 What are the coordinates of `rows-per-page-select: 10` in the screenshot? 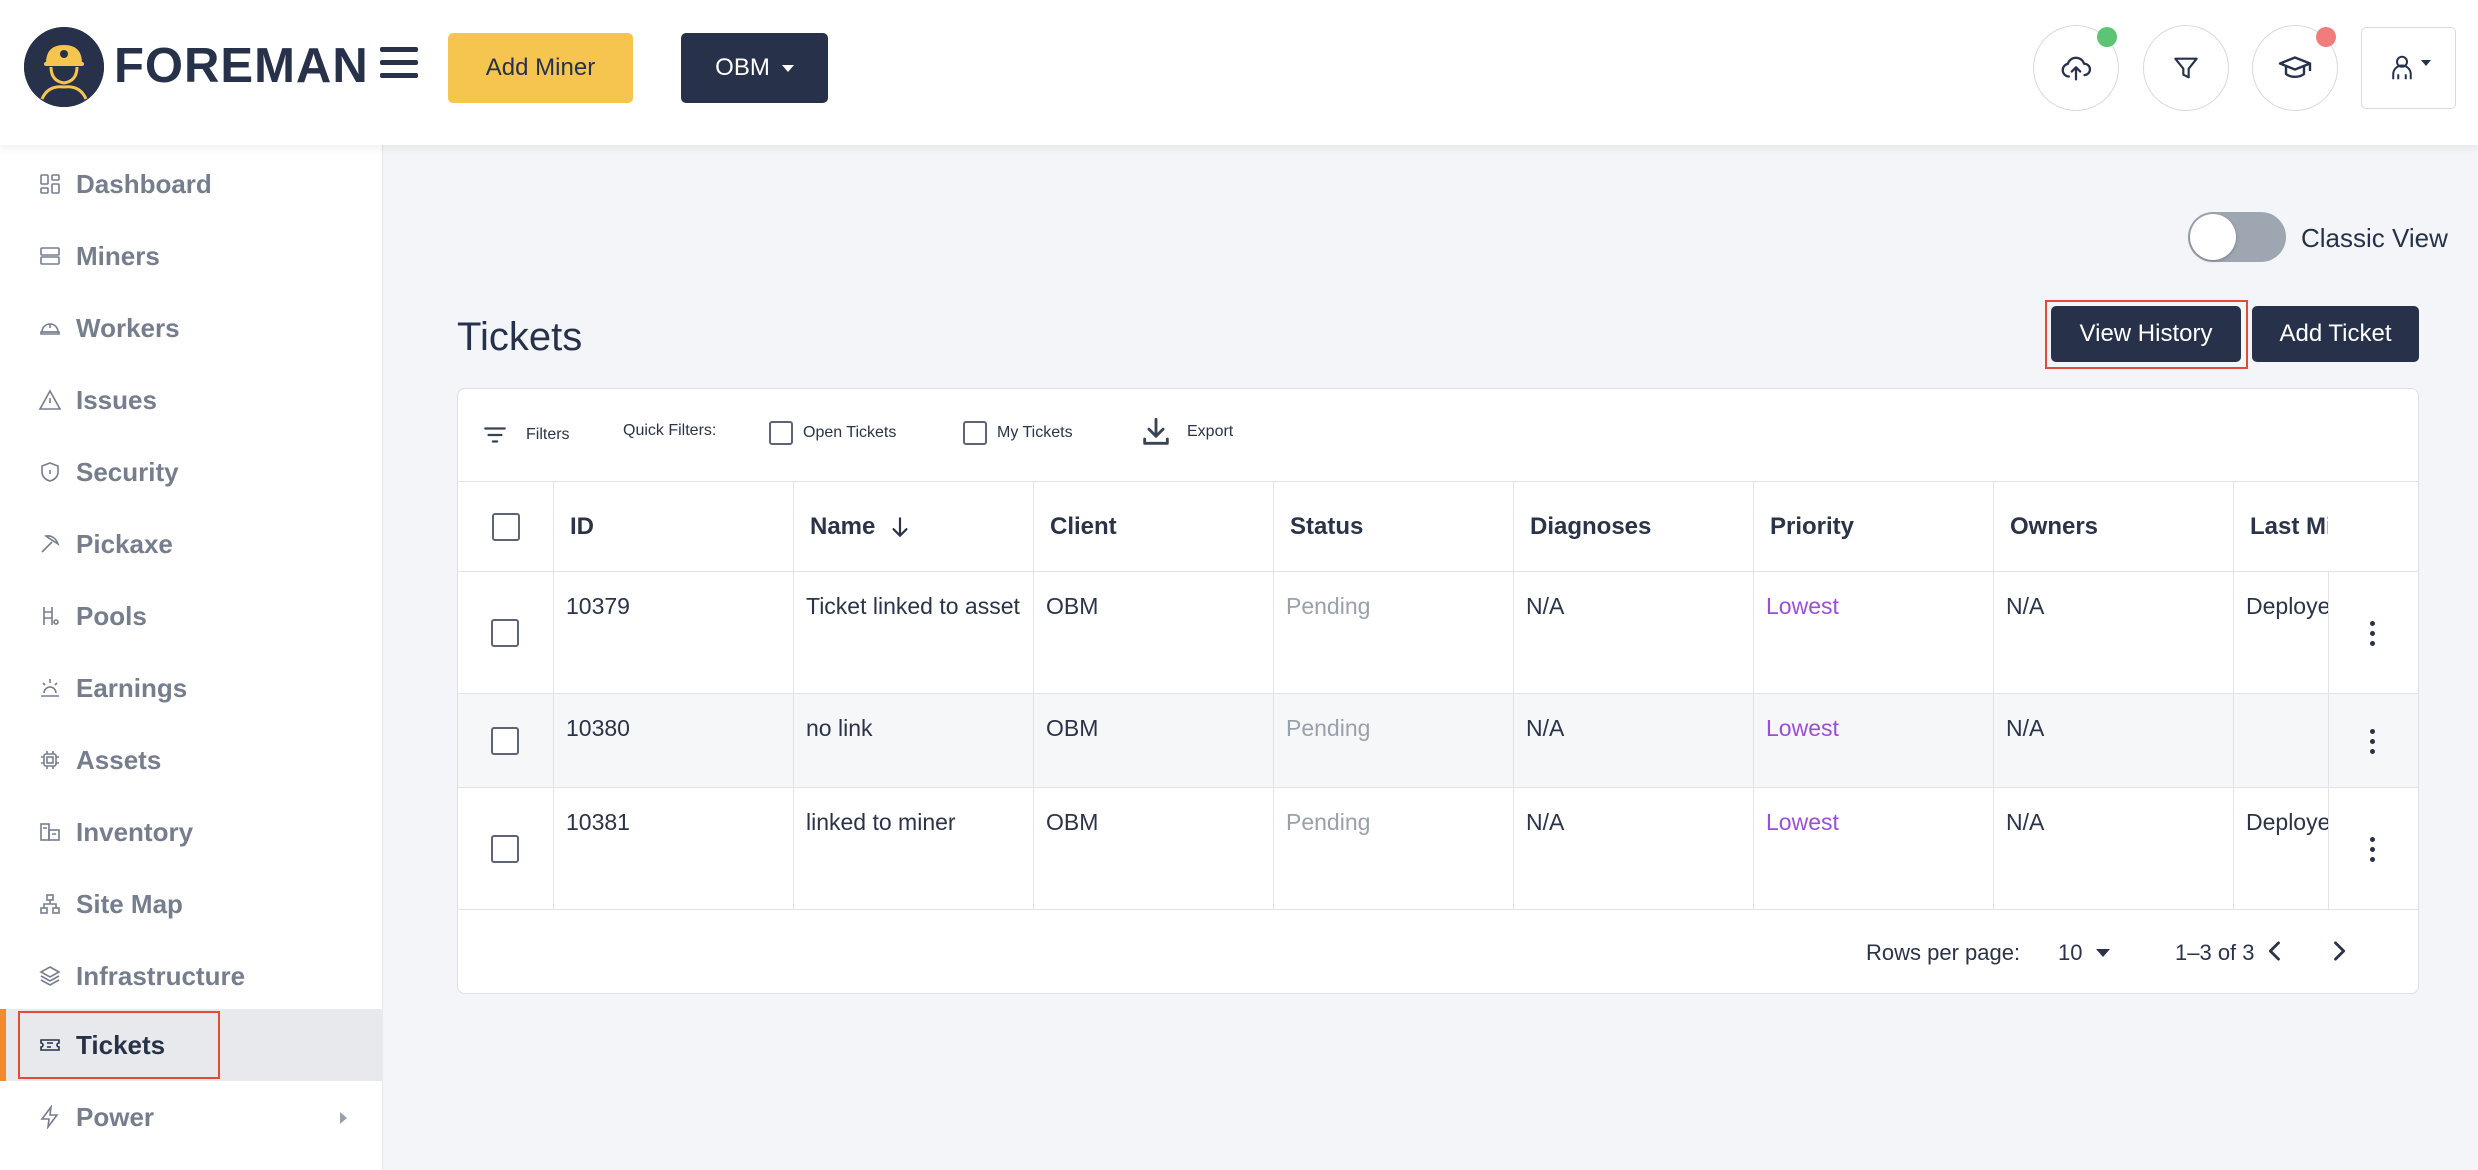 It's located at (2084, 953).